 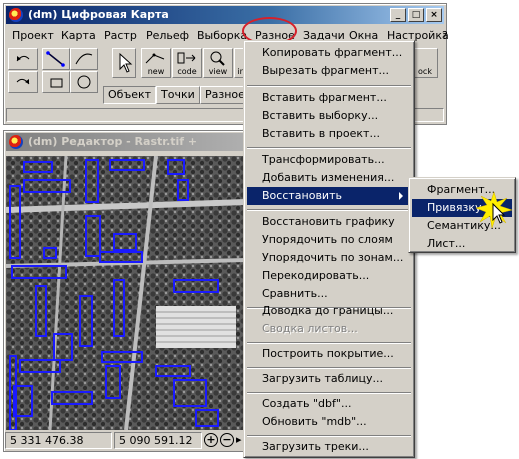 I want to click on curve-icon, so click(x=84, y=59).